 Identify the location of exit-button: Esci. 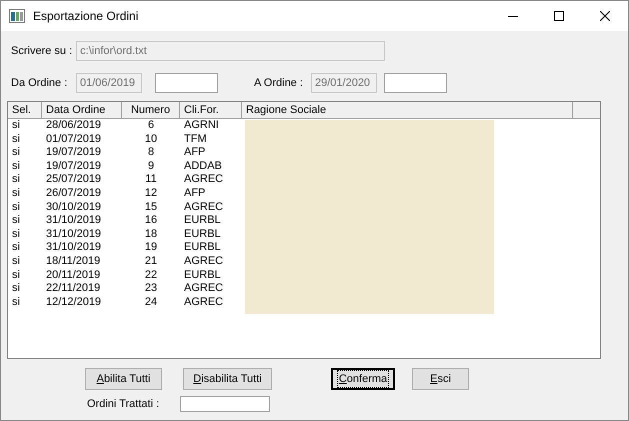
(440, 379).